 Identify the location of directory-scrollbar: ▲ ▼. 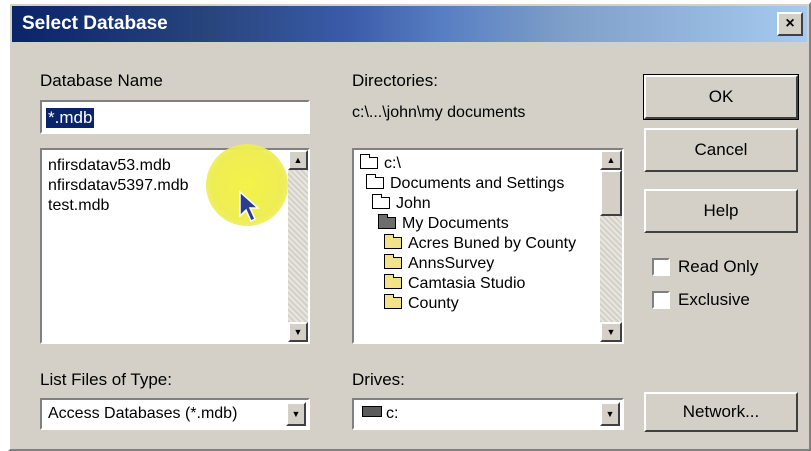
(611, 246).